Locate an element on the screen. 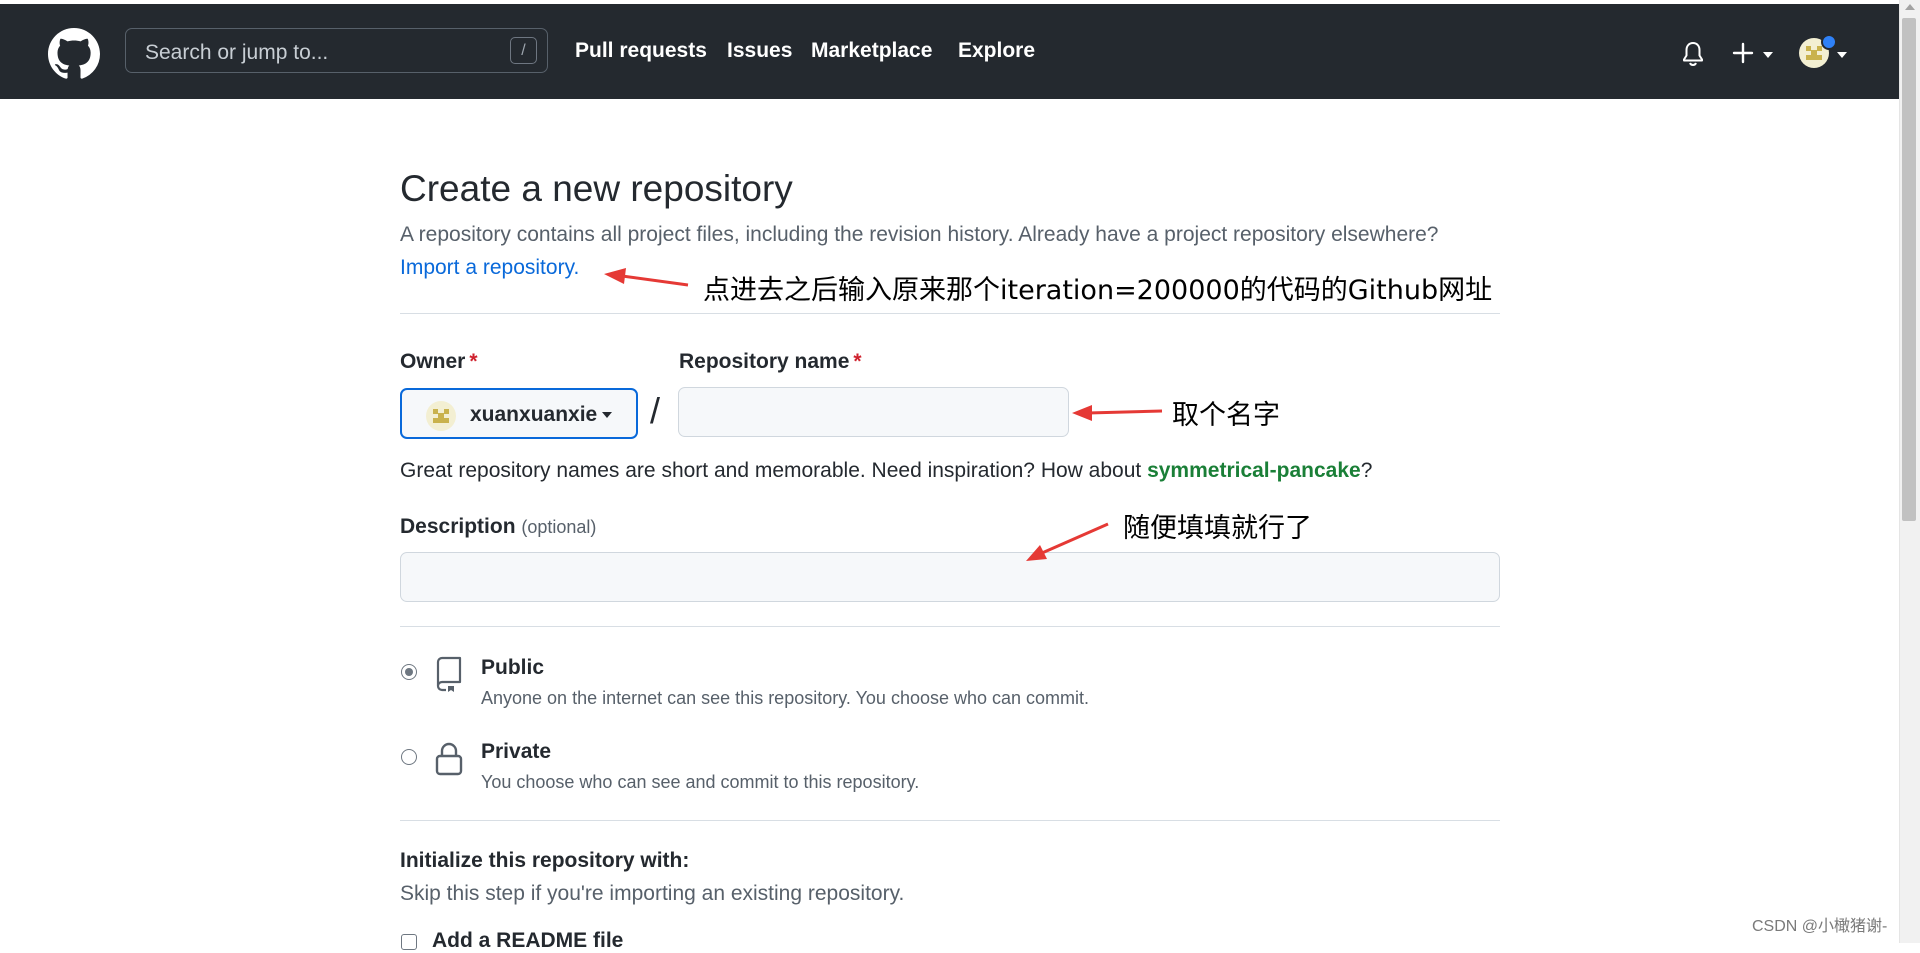 The width and height of the screenshot is (1920, 953). annotation-description: 随便填填就行了 is located at coordinates (1217, 528).